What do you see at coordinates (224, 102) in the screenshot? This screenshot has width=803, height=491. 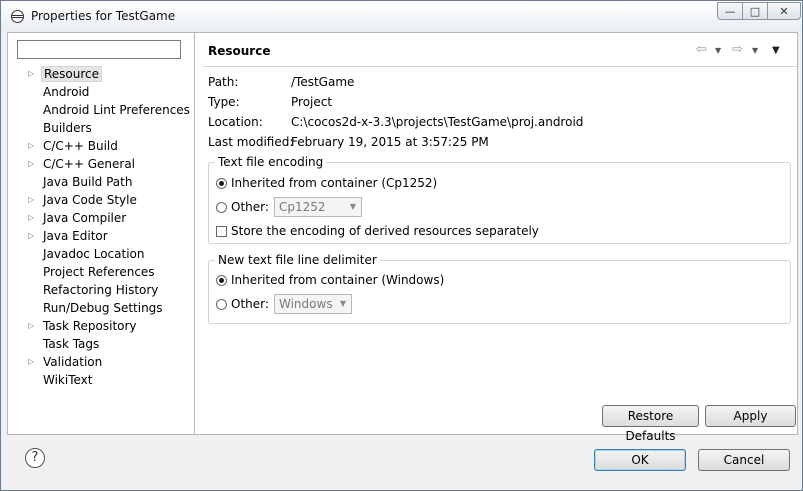 I see `type-label: Type:` at bounding box center [224, 102].